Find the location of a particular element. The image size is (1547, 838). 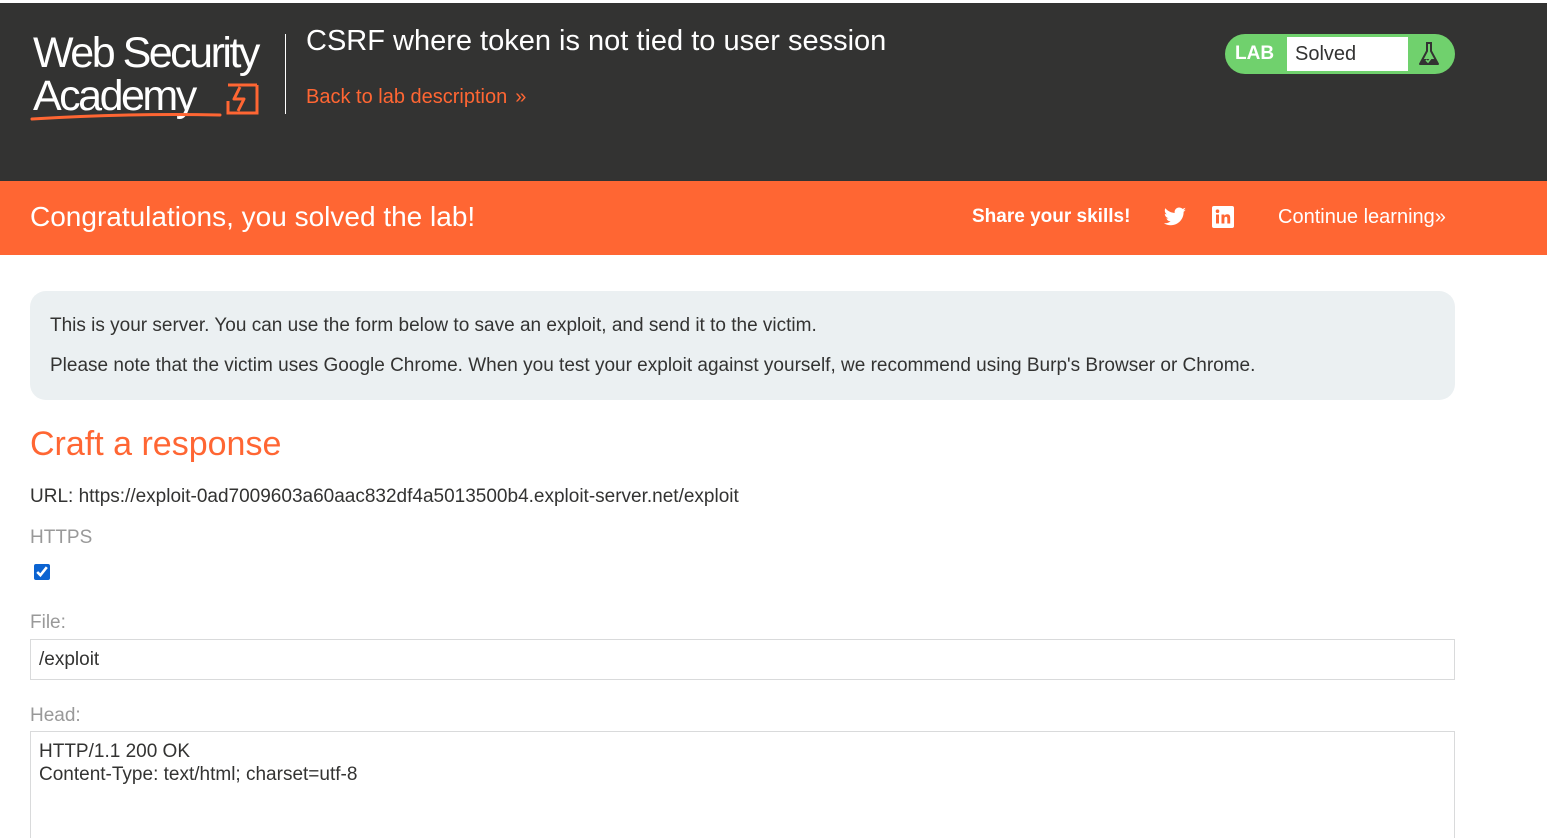

web-security-academy-logo: Web Security Academy is located at coordinates (157, 75).